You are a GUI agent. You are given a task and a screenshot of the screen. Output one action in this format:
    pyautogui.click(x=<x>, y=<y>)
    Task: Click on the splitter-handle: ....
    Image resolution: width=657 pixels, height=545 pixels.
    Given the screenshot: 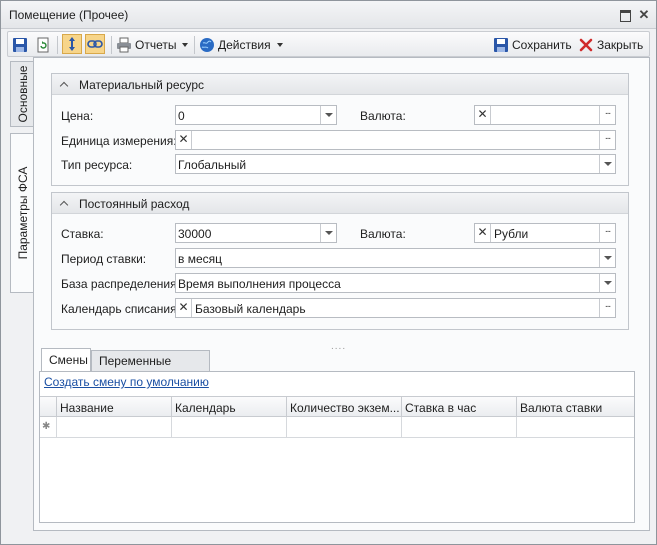 What is the action you would take?
    pyautogui.click(x=338, y=346)
    